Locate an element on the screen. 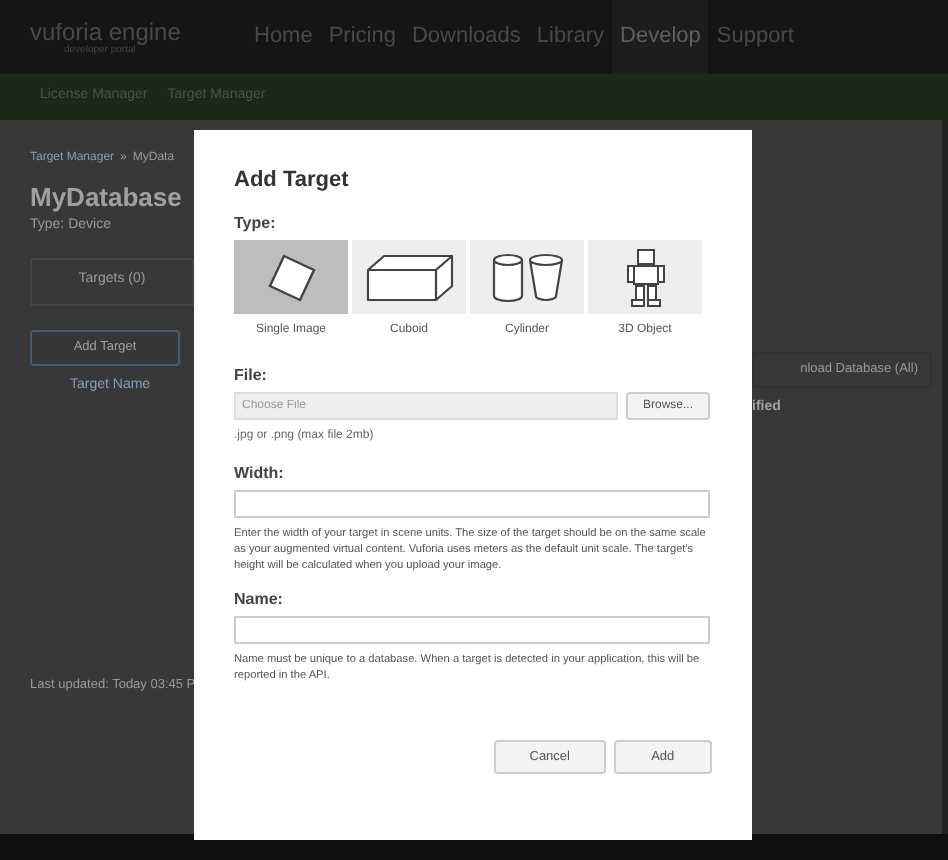 Image resolution: width=948 pixels, height=860 pixels. field-label: Width: is located at coordinates (260, 474).